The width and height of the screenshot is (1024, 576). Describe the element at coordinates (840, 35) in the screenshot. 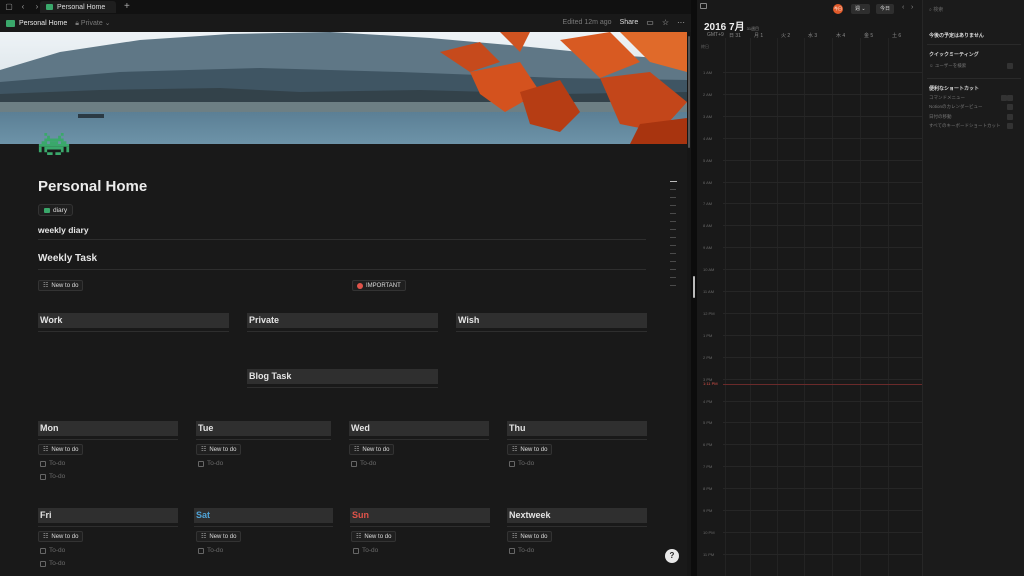

I see `calendar-day-header: 木 4` at that location.